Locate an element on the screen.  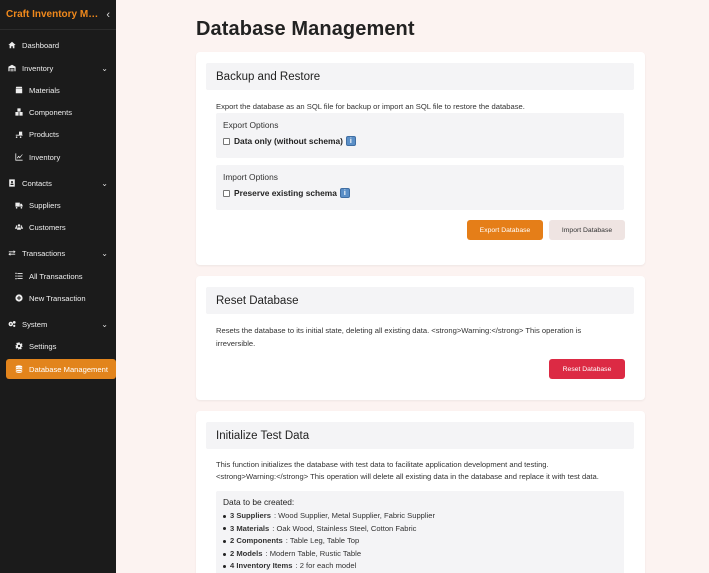
checkbox-label: Preserve existing schema is located at coordinates (285, 193).